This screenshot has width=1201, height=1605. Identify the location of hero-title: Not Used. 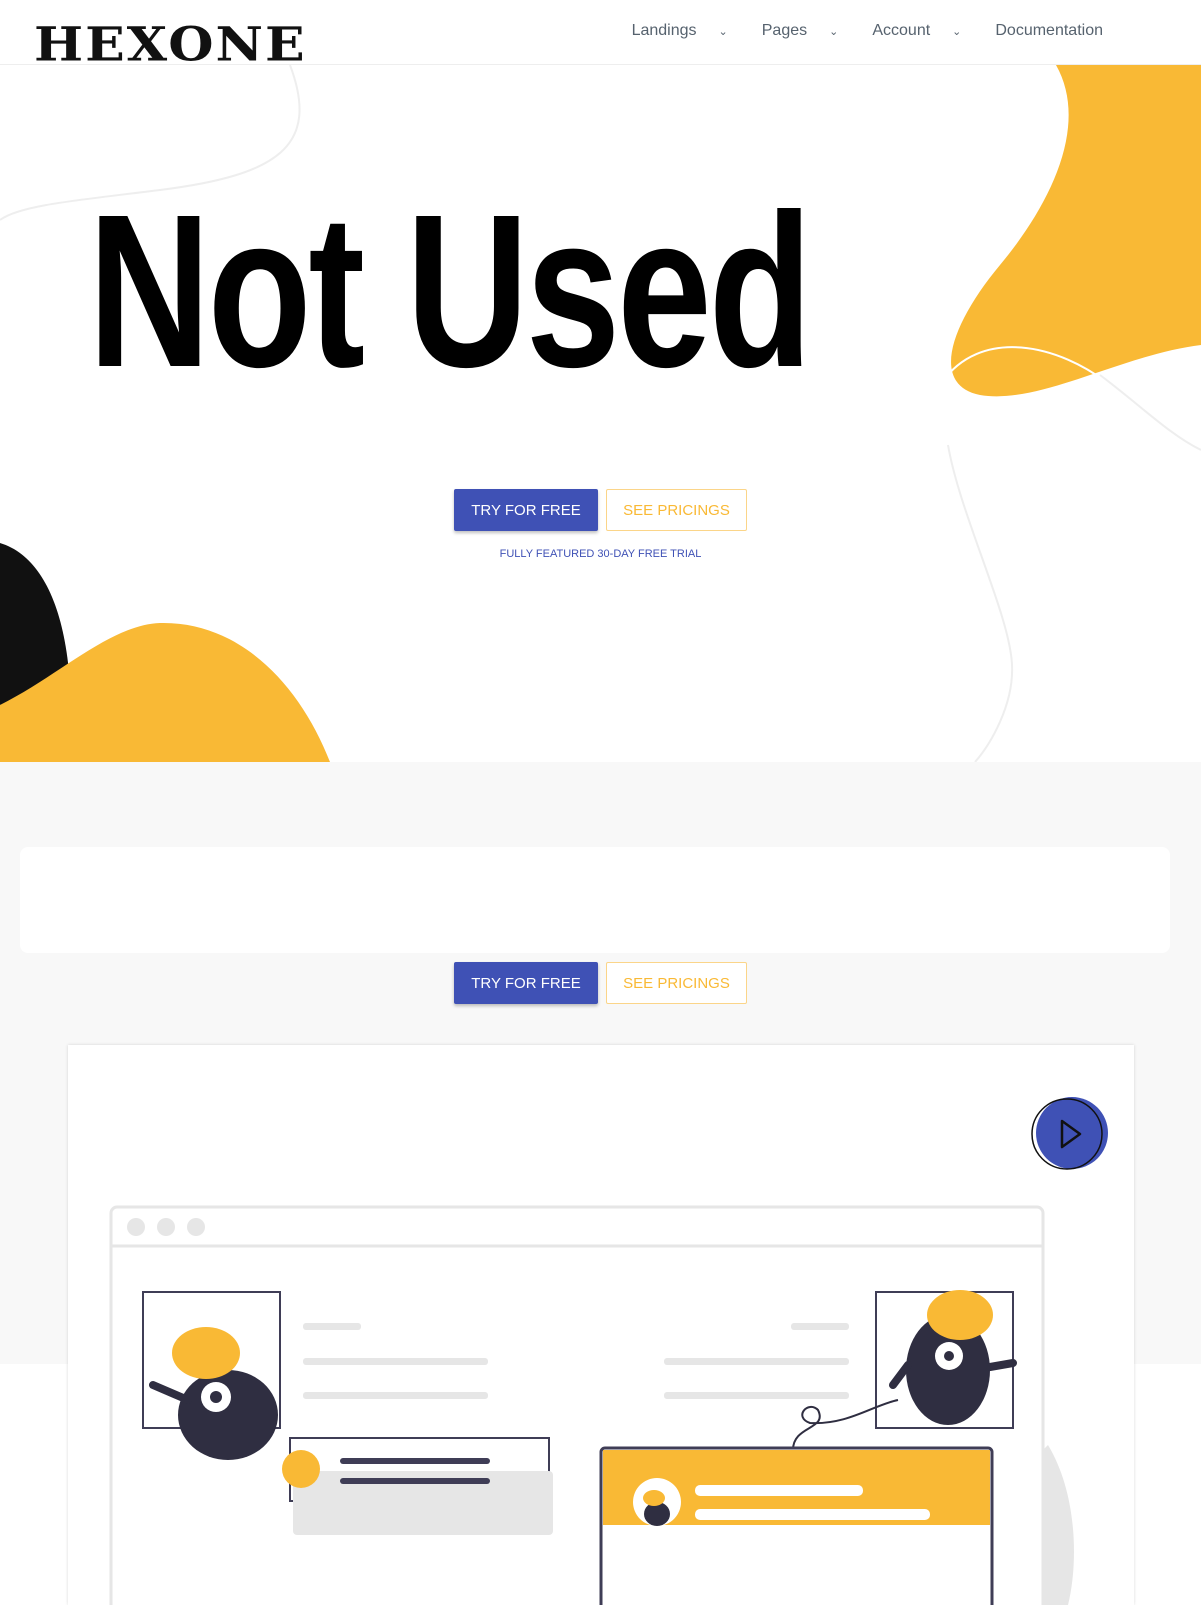
(450, 291).